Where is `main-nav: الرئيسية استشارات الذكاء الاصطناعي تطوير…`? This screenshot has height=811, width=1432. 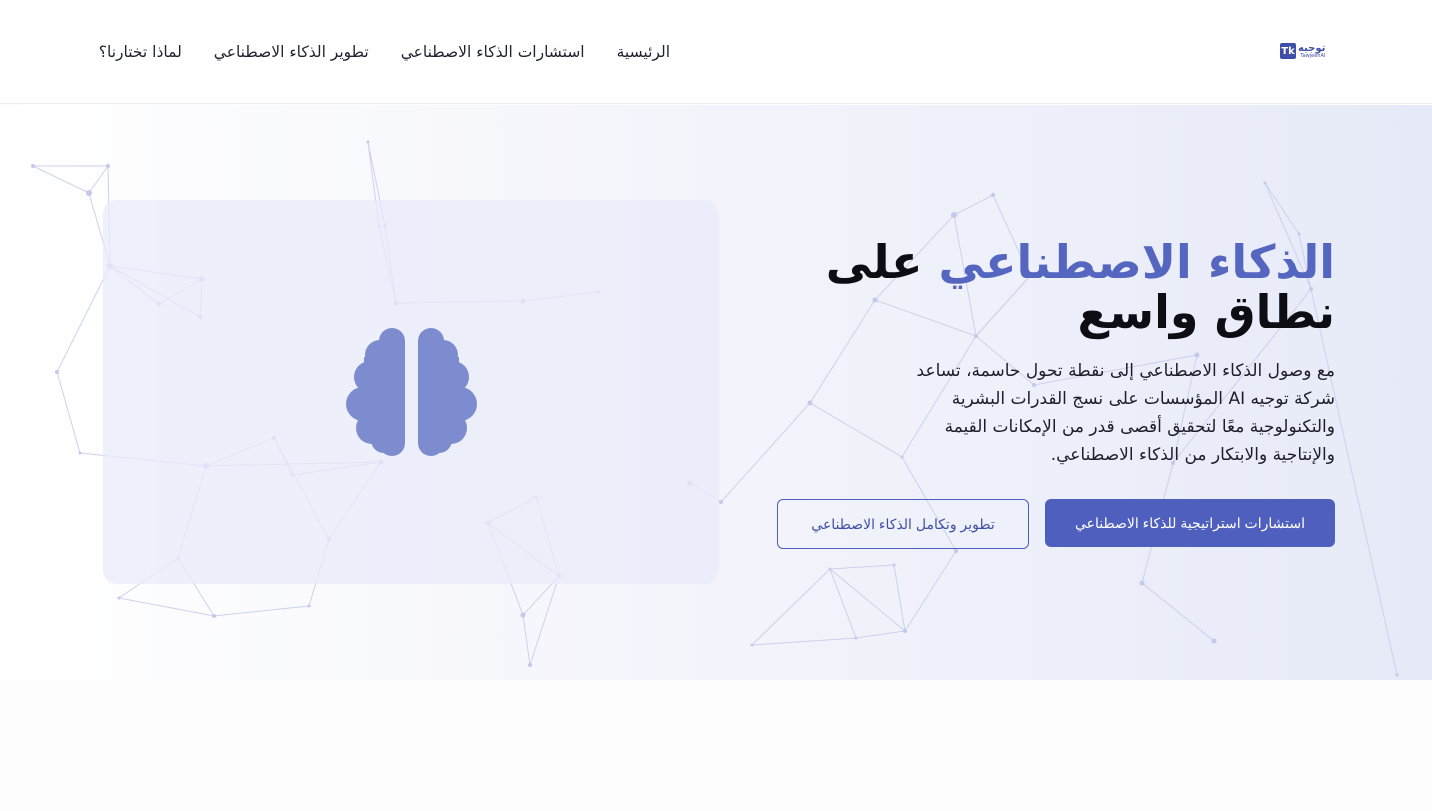 main-nav: الرئيسية استشارات الذكاء الاصطناعي تطوير… is located at coordinates (384, 52).